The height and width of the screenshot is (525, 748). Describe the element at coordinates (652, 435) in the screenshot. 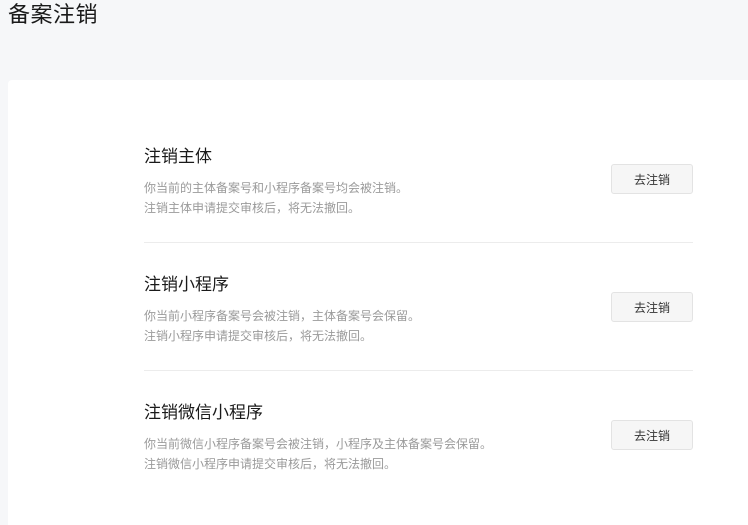

I see `deregister-wechat-miniprogram-button: 去注销` at that location.